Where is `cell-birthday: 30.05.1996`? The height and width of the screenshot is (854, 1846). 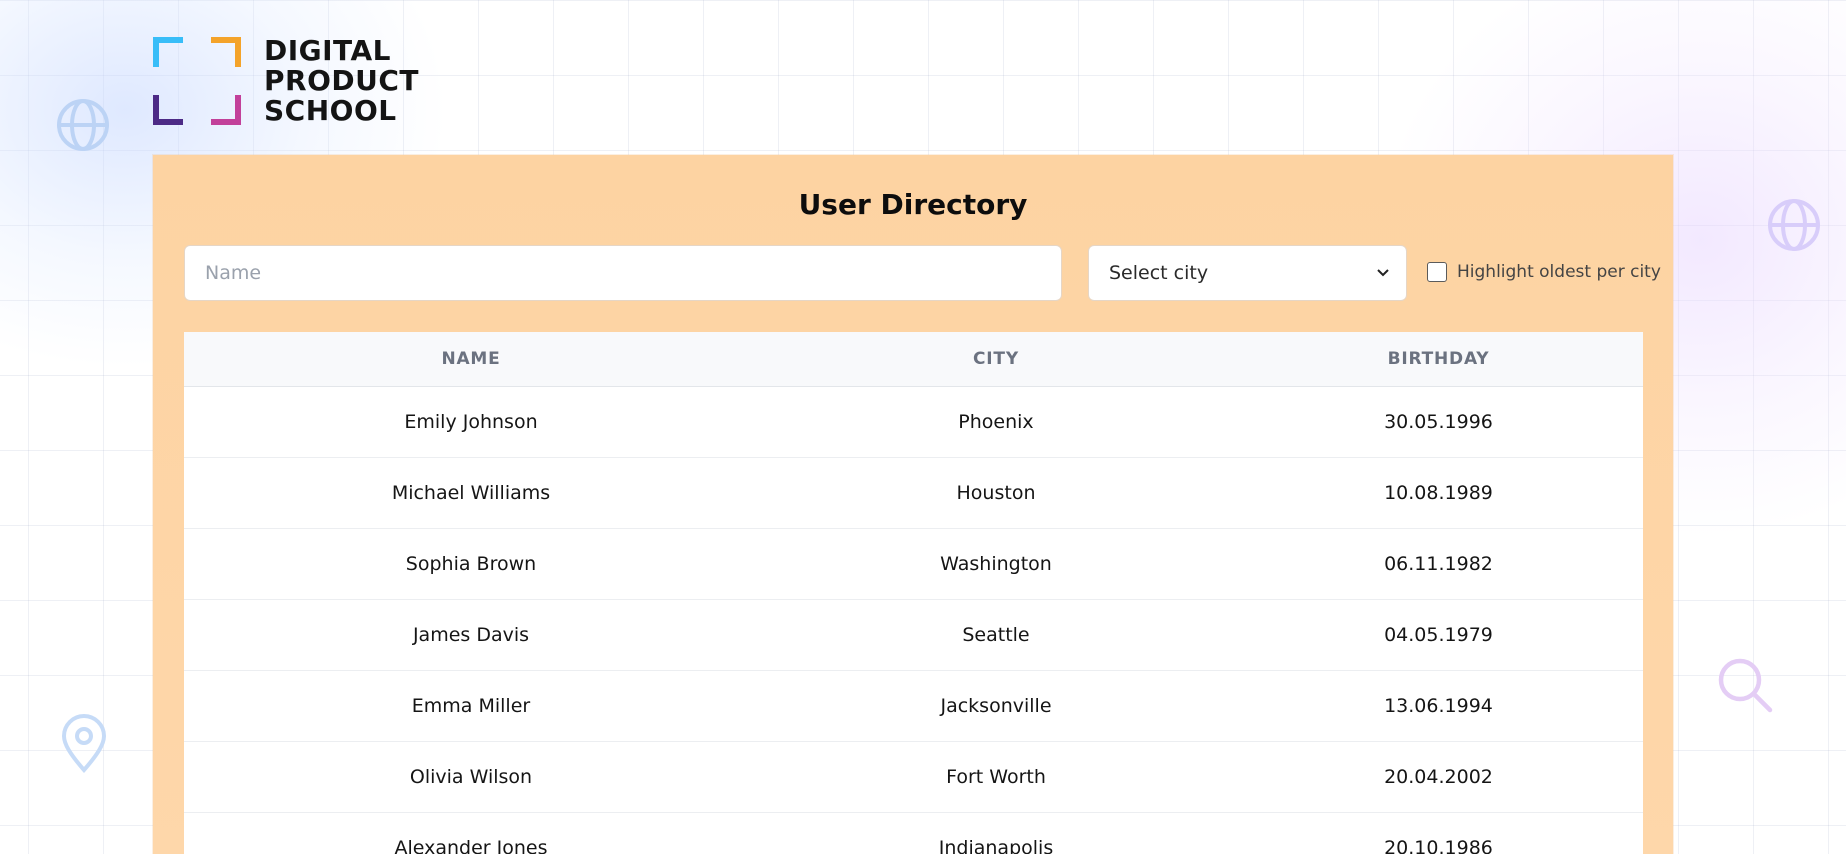
cell-birthday: 30.05.1996 is located at coordinates (1438, 422).